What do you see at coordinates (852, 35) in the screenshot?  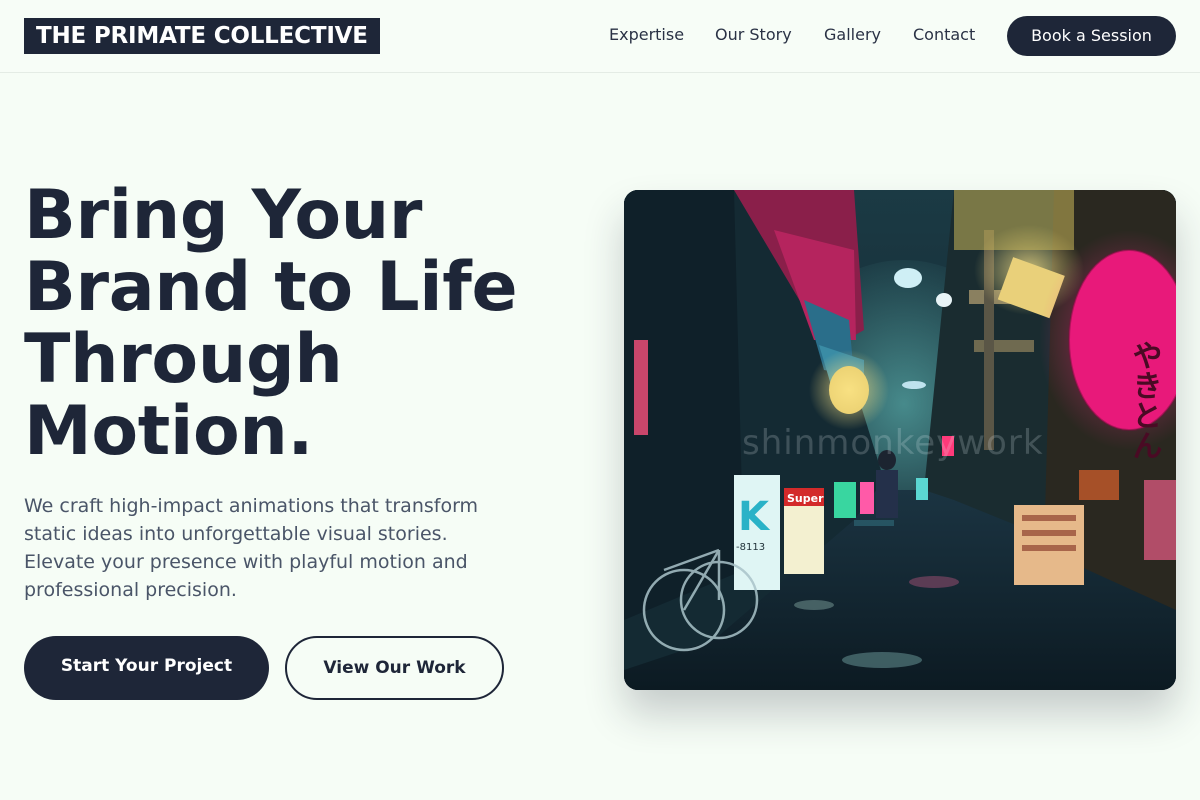 I see `nav-link-gallery: Gallery` at bounding box center [852, 35].